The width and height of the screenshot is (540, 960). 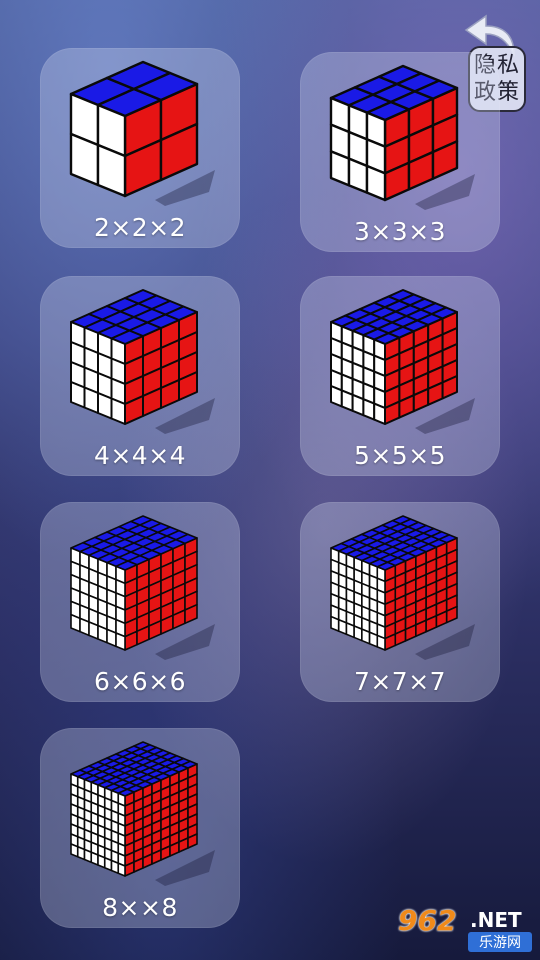 What do you see at coordinates (140, 455) in the screenshot?
I see `puzzle-label: 4×4×4` at bounding box center [140, 455].